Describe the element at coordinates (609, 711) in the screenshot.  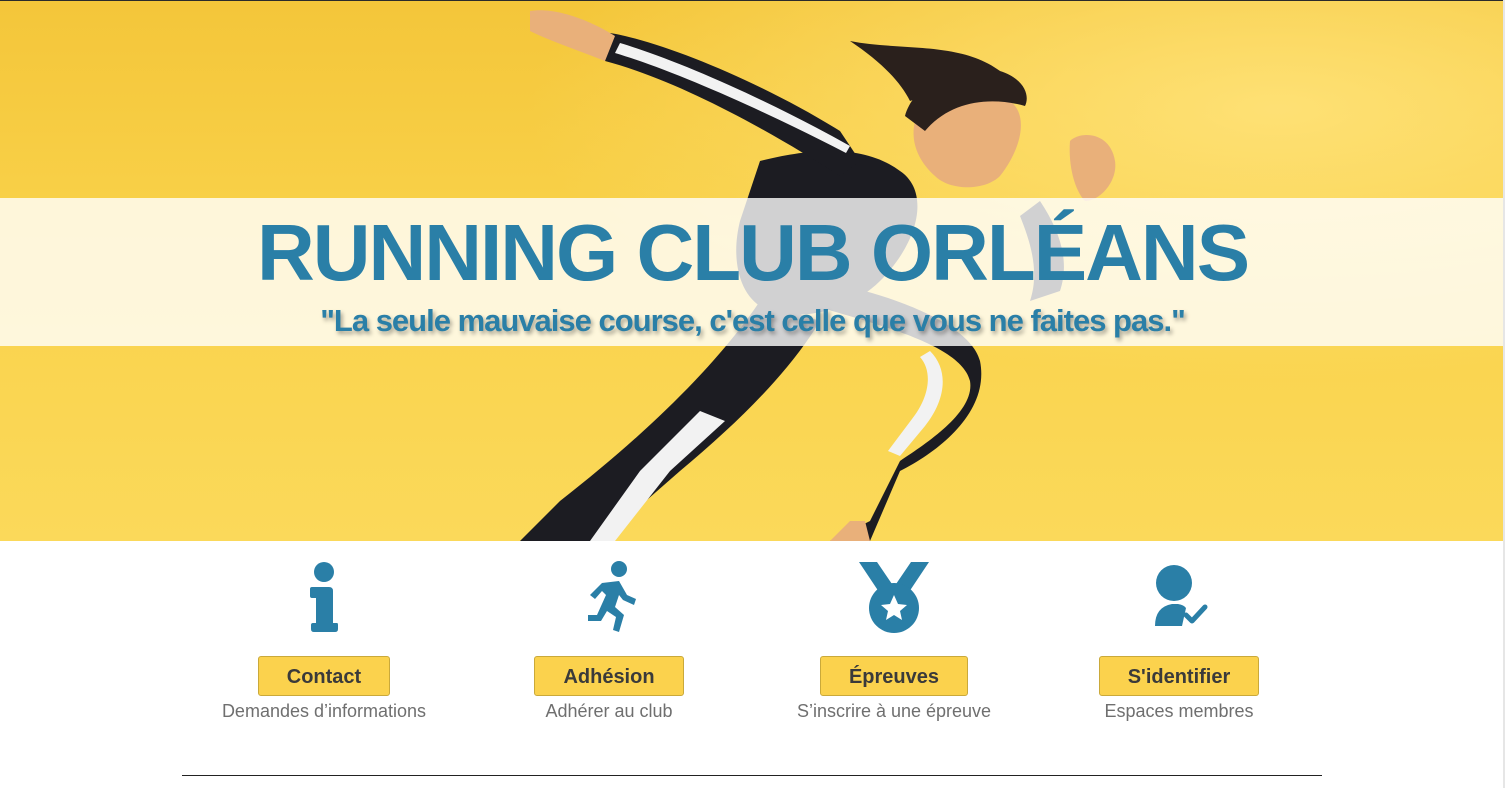
I see `adhesion-subtitle: Adhérer au club` at that location.